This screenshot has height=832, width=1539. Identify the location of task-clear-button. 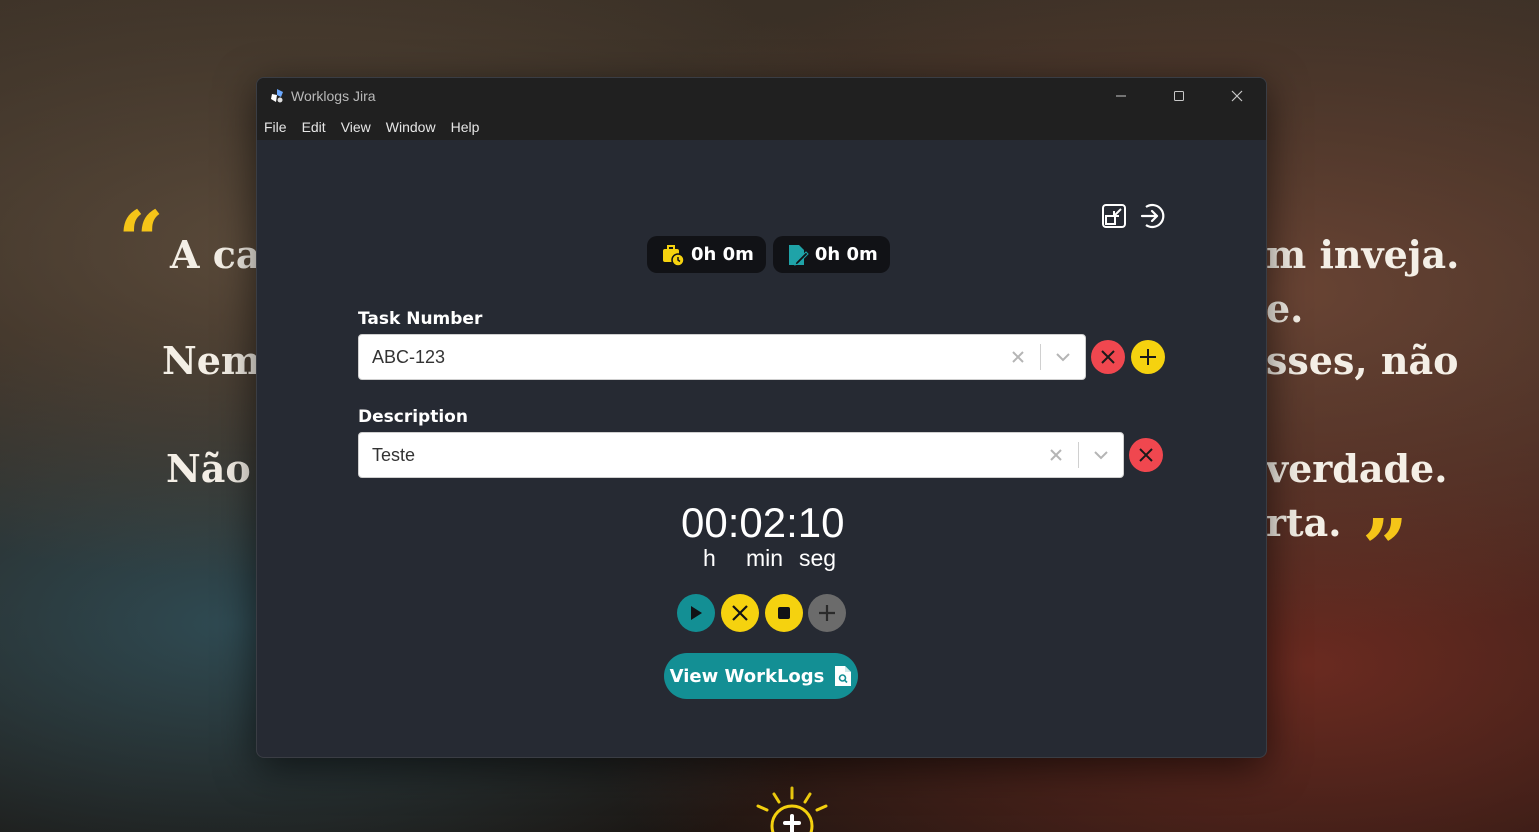
(1018, 357).